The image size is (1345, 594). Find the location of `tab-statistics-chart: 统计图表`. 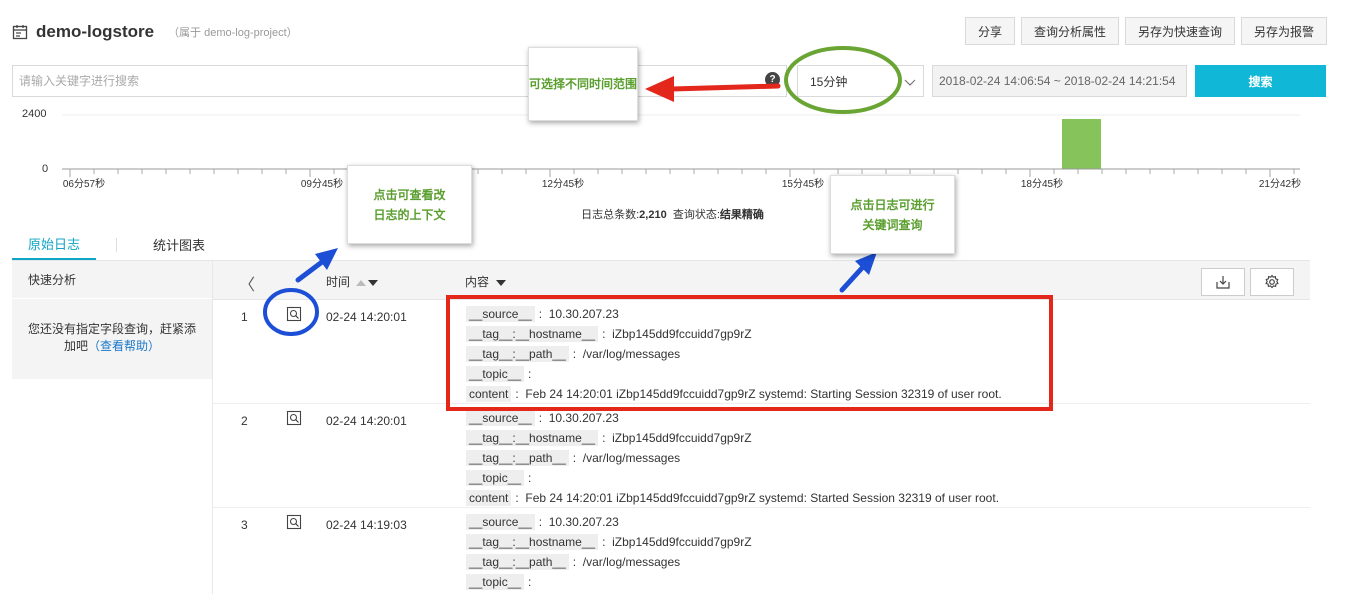

tab-statistics-chart: 统计图表 is located at coordinates (179, 244).